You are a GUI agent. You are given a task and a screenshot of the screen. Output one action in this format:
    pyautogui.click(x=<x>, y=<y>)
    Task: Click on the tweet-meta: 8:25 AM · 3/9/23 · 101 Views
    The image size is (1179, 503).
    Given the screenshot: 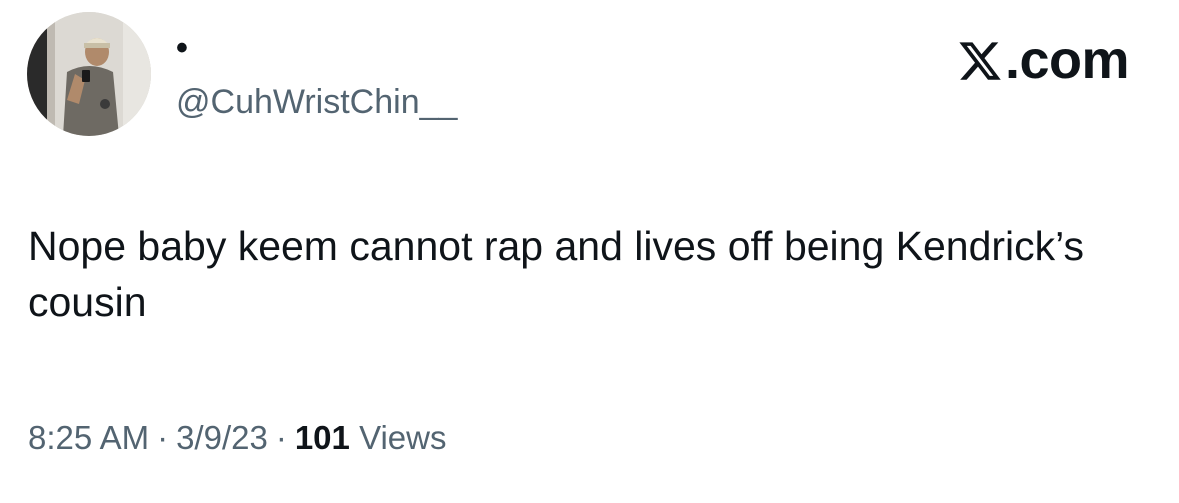 What is the action you would take?
    pyautogui.click(x=237, y=438)
    